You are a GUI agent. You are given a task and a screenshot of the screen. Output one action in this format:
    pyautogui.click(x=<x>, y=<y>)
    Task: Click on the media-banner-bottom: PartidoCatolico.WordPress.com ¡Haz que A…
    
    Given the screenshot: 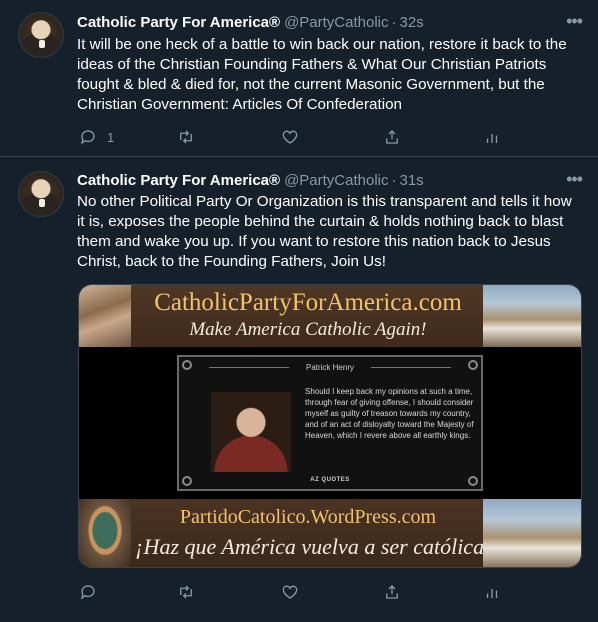 What is the action you would take?
    pyautogui.click(x=330, y=533)
    